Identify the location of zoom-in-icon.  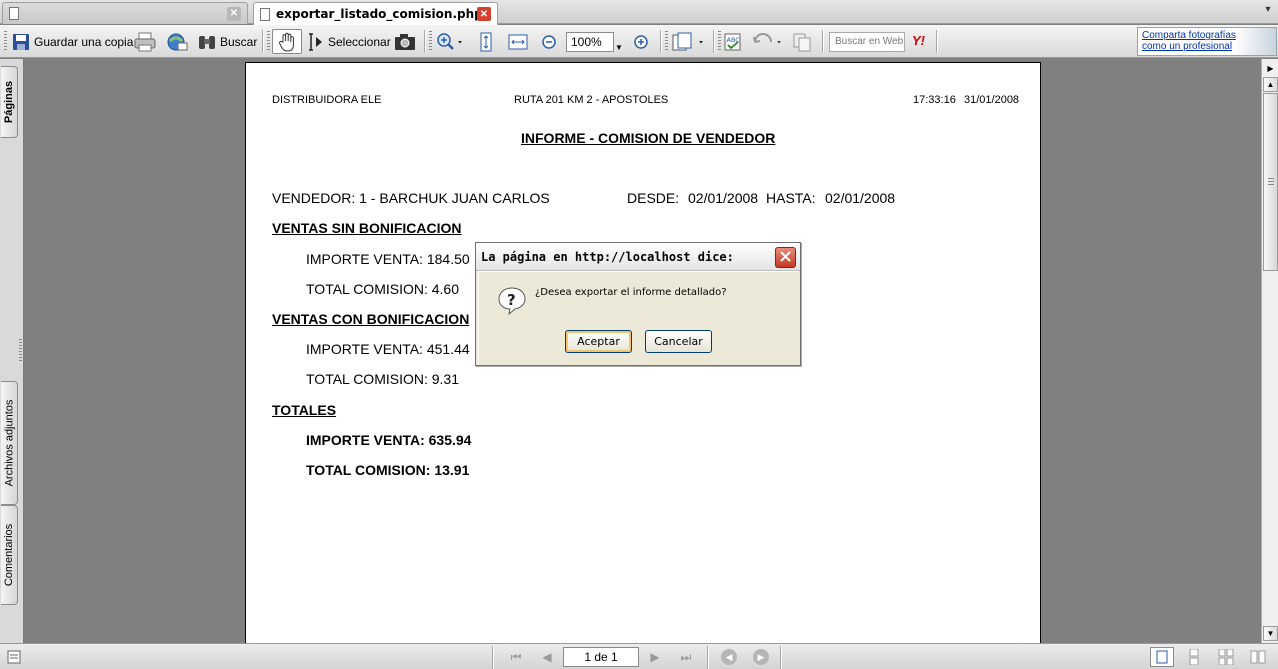
(449, 42).